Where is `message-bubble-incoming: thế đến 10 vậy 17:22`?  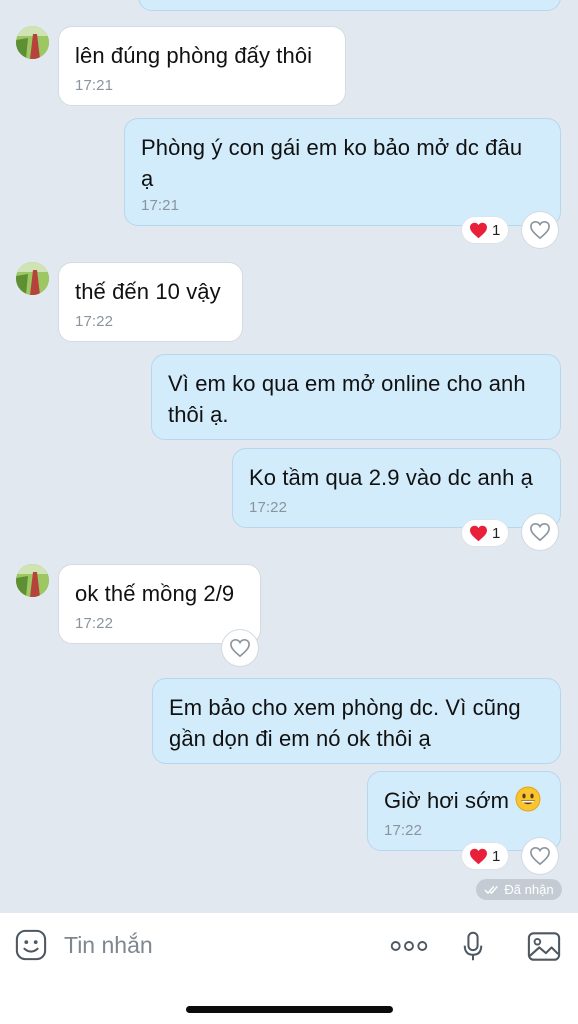 message-bubble-incoming: thế đến 10 vậy 17:22 is located at coordinates (150, 302).